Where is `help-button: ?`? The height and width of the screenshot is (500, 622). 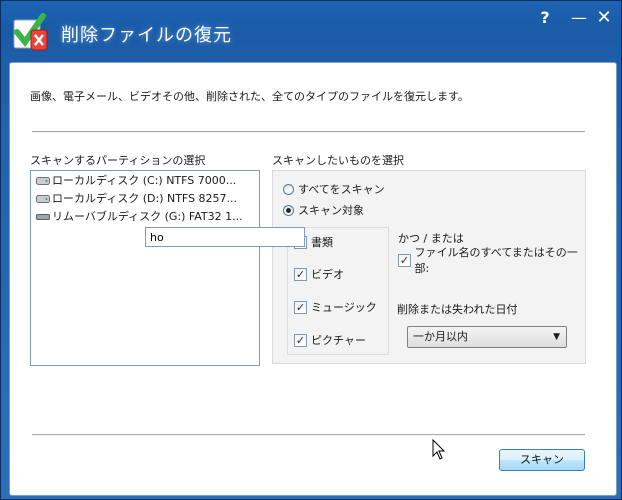 help-button: ? is located at coordinates (545, 18).